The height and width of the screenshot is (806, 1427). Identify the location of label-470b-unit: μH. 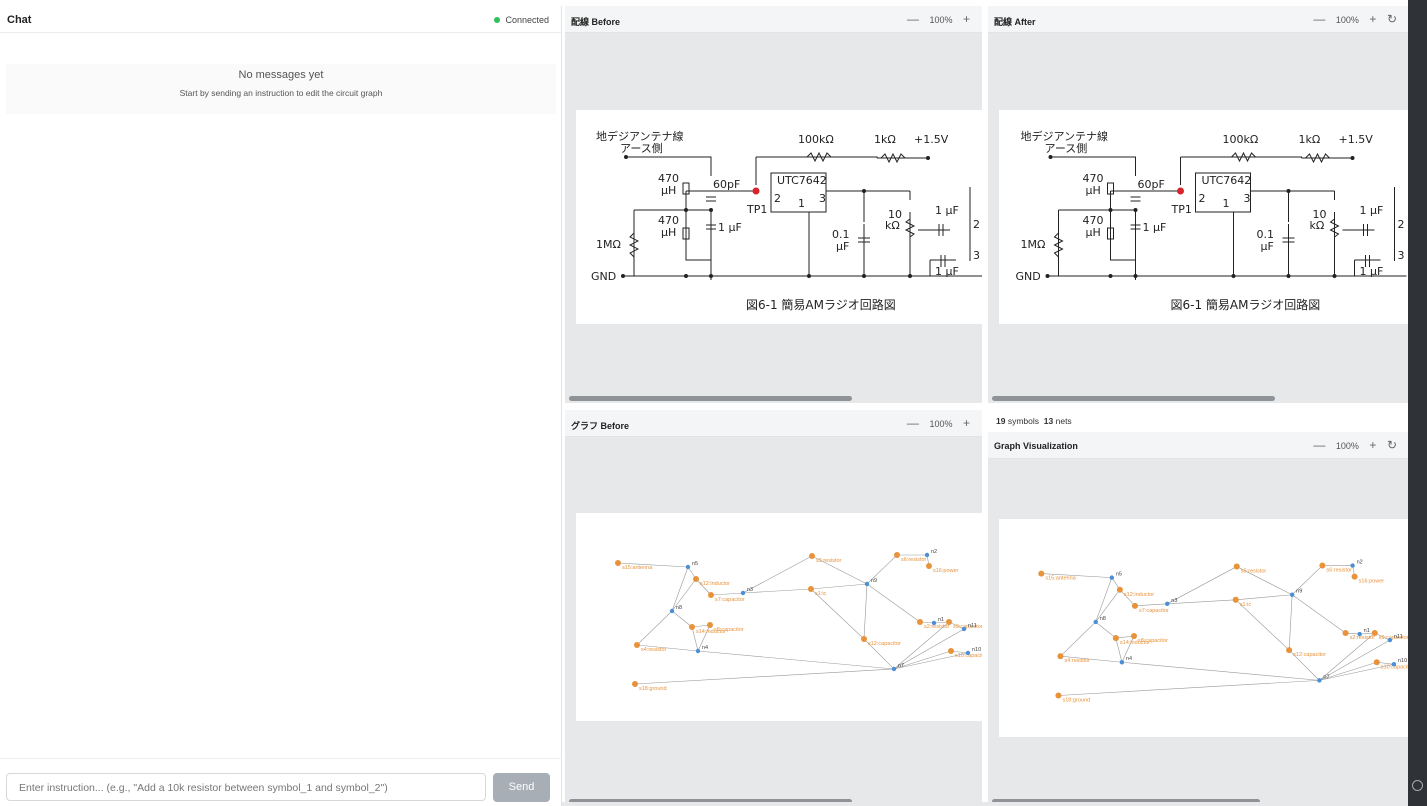
(668, 232).